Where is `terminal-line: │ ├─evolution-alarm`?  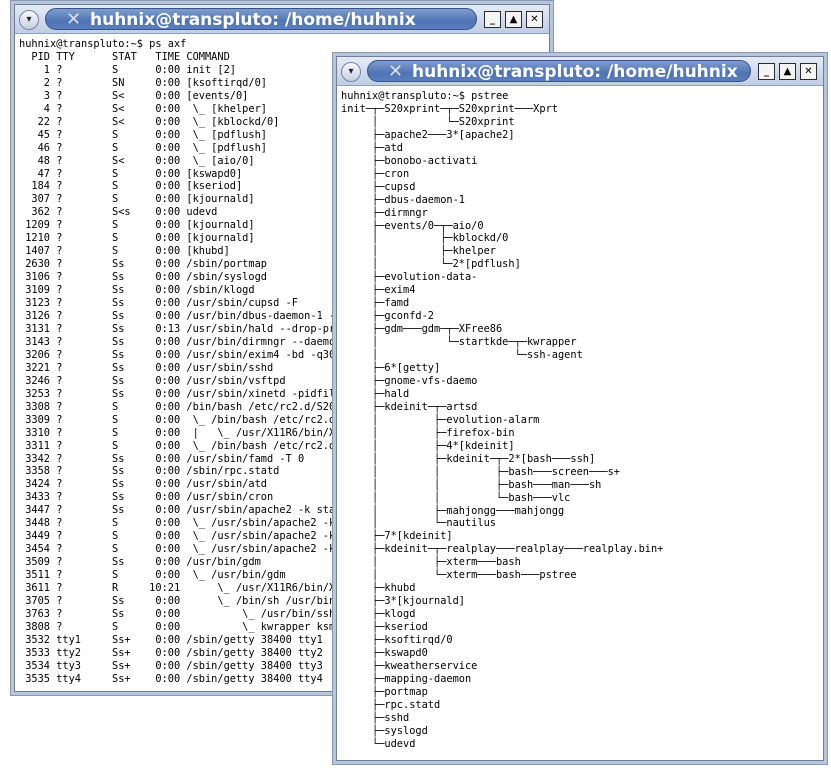
terminal-line: │ ├─evolution-alarm is located at coordinates (440, 419).